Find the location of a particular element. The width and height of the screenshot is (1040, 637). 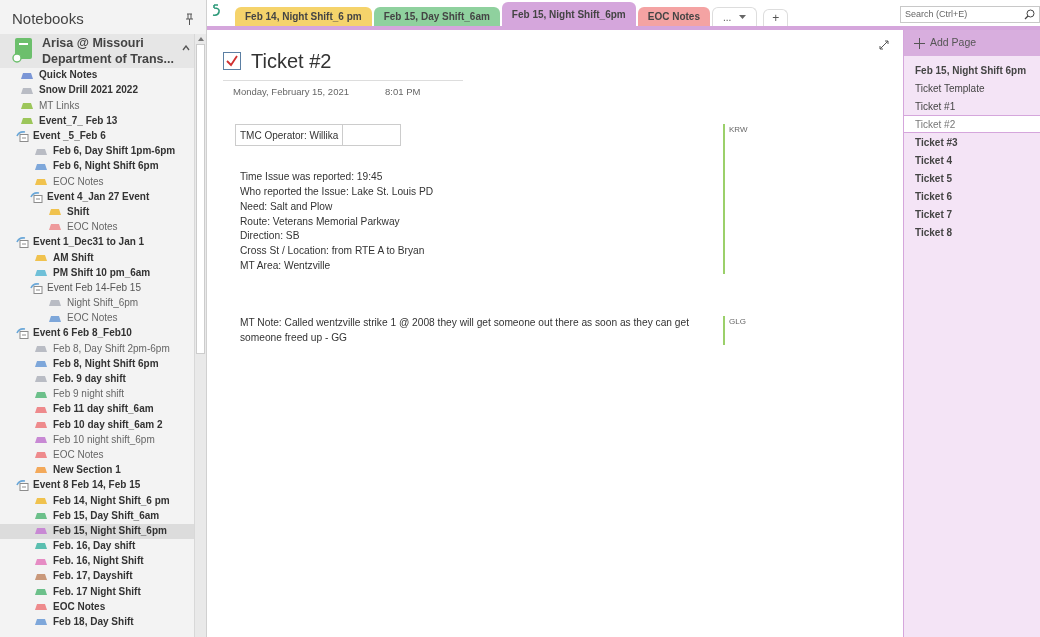

section-item: Feb 8, Day Shift 2pm-6pm is located at coordinates (97, 349).